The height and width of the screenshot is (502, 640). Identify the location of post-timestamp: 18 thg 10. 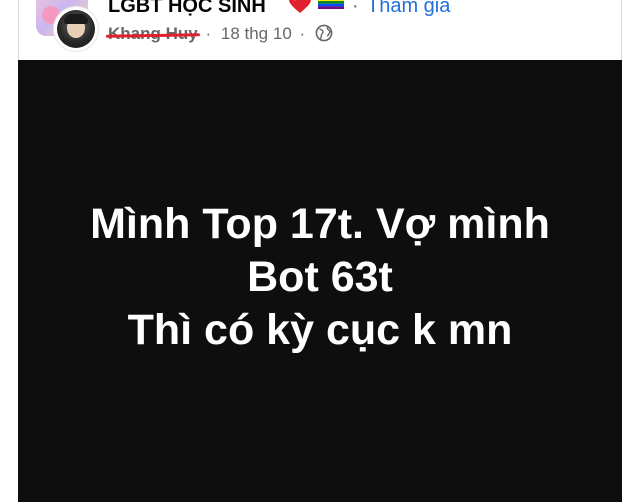
(256, 33).